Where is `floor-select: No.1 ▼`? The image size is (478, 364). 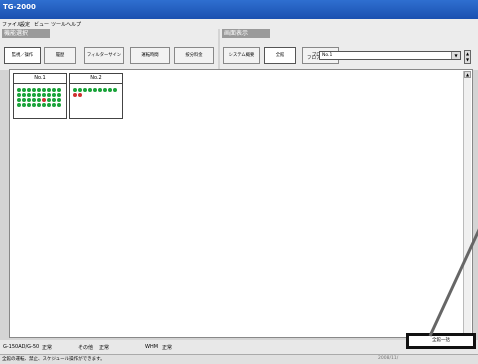
floor-select: No.1 ▼ is located at coordinates (390, 55).